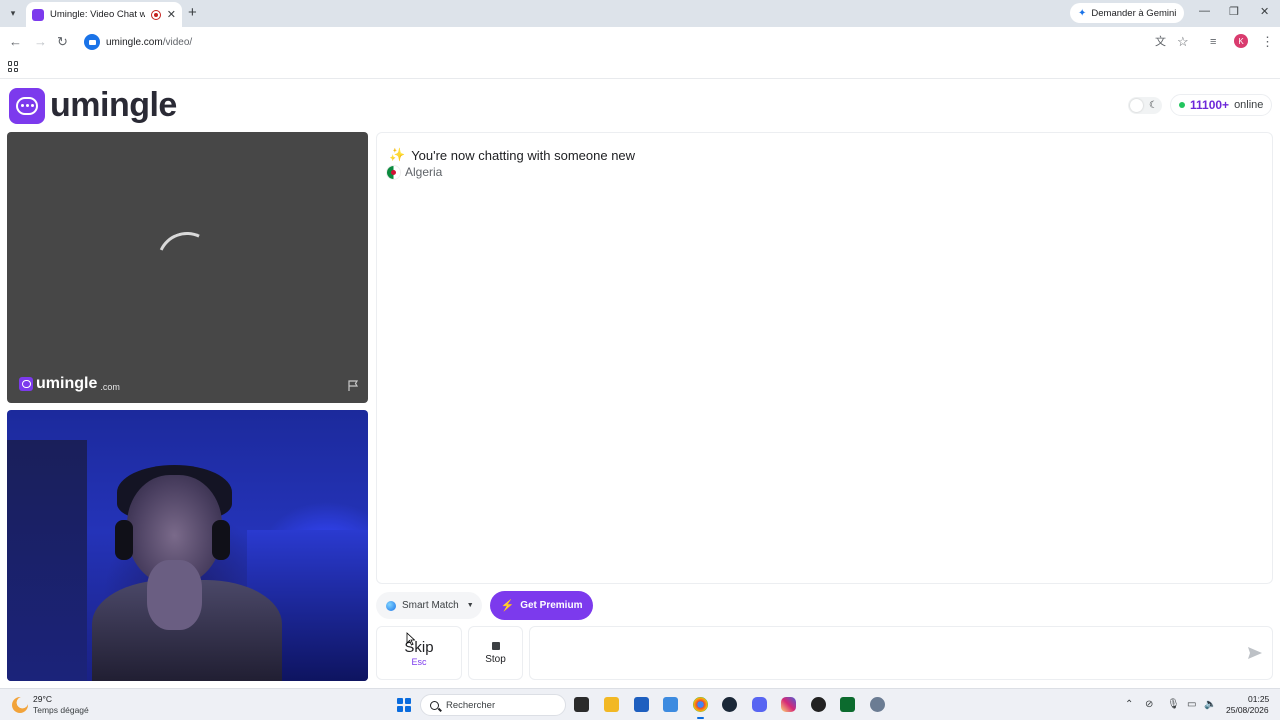 Image resolution: width=1280 pixels, height=720 pixels. Describe the element at coordinates (1241, 41) in the screenshot. I see `profile-avatar: K` at that location.